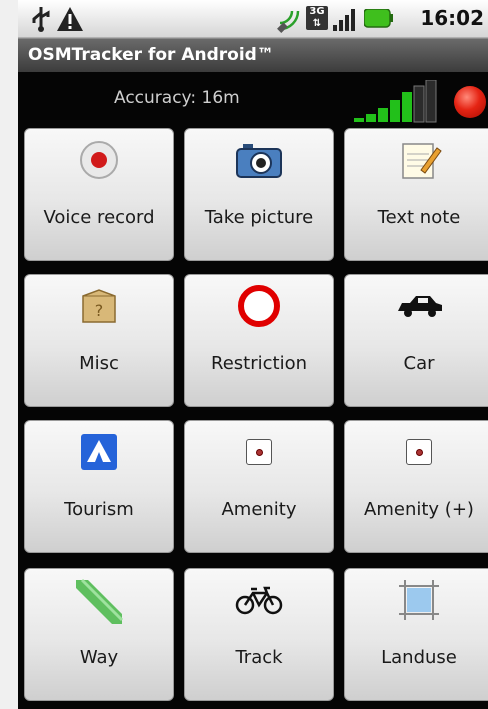 This screenshot has height=709, width=488. I want to click on way-label: Way, so click(99, 657).